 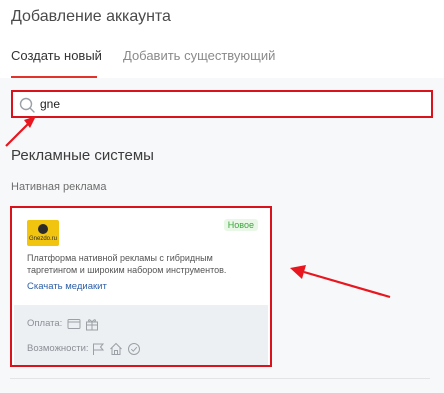 What do you see at coordinates (240, 225) in the screenshot?
I see `new-badge: Новое` at bounding box center [240, 225].